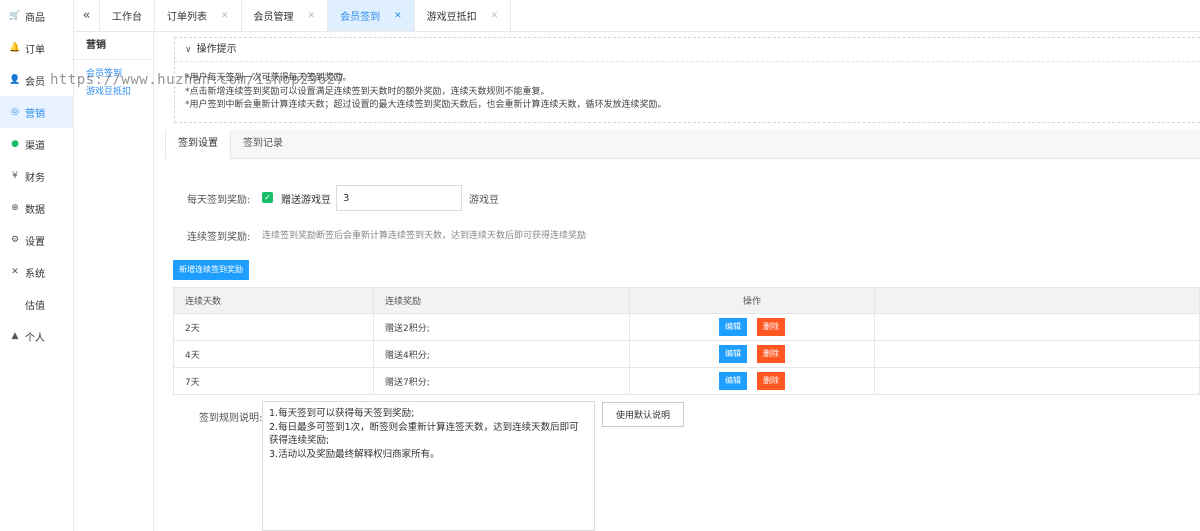 This screenshot has height=531, width=1200. Describe the element at coordinates (306, 200) in the screenshot. I see `gift-beans-label: 赠送游戏豆` at that location.